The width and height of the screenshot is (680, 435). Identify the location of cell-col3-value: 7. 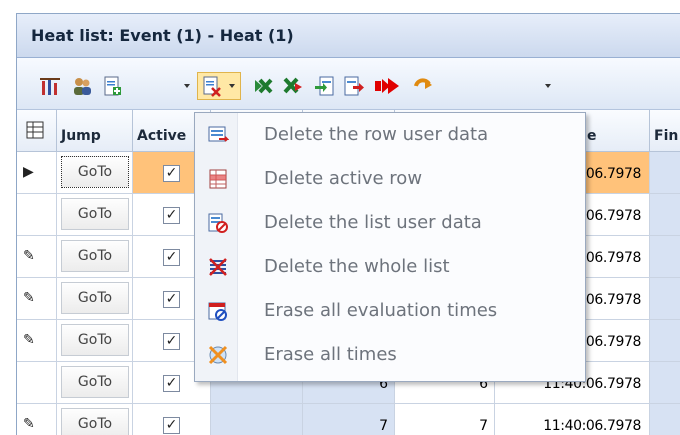
(349, 419).